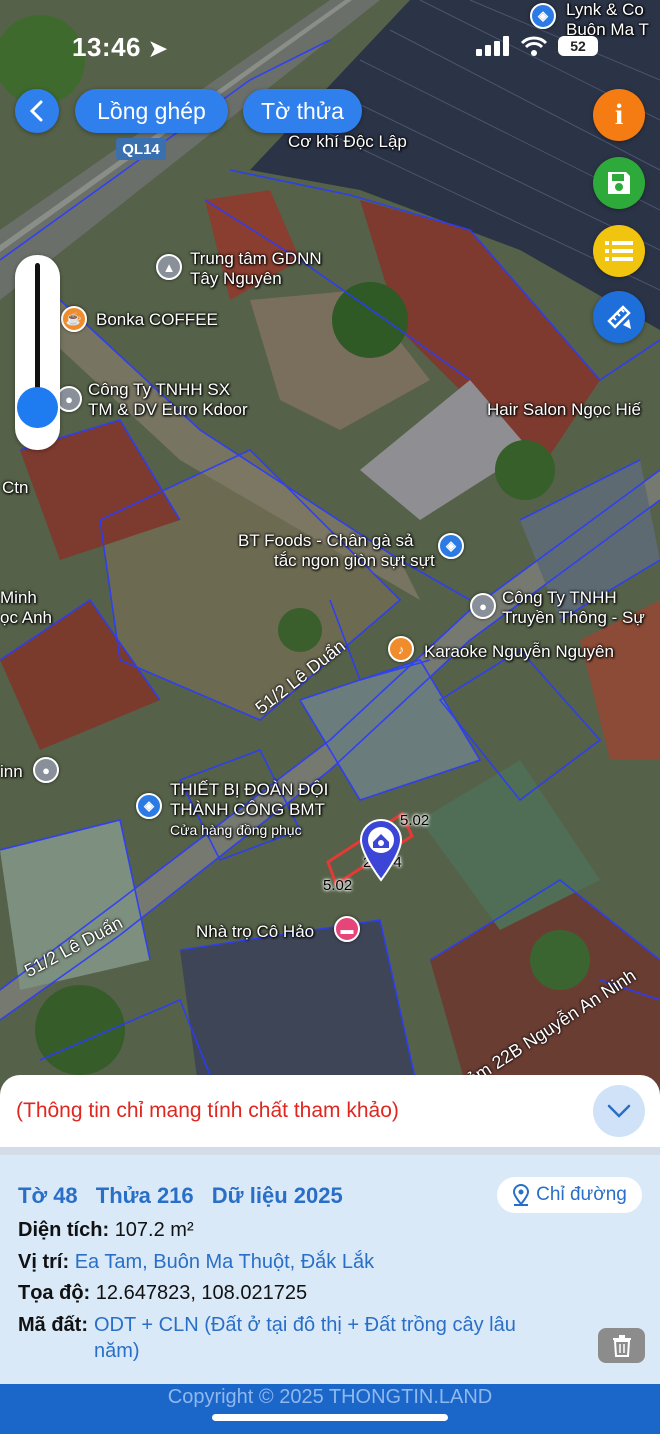  What do you see at coordinates (347, 929) in the screenshot?
I see `hotel-poi-icon: ▬` at bounding box center [347, 929].